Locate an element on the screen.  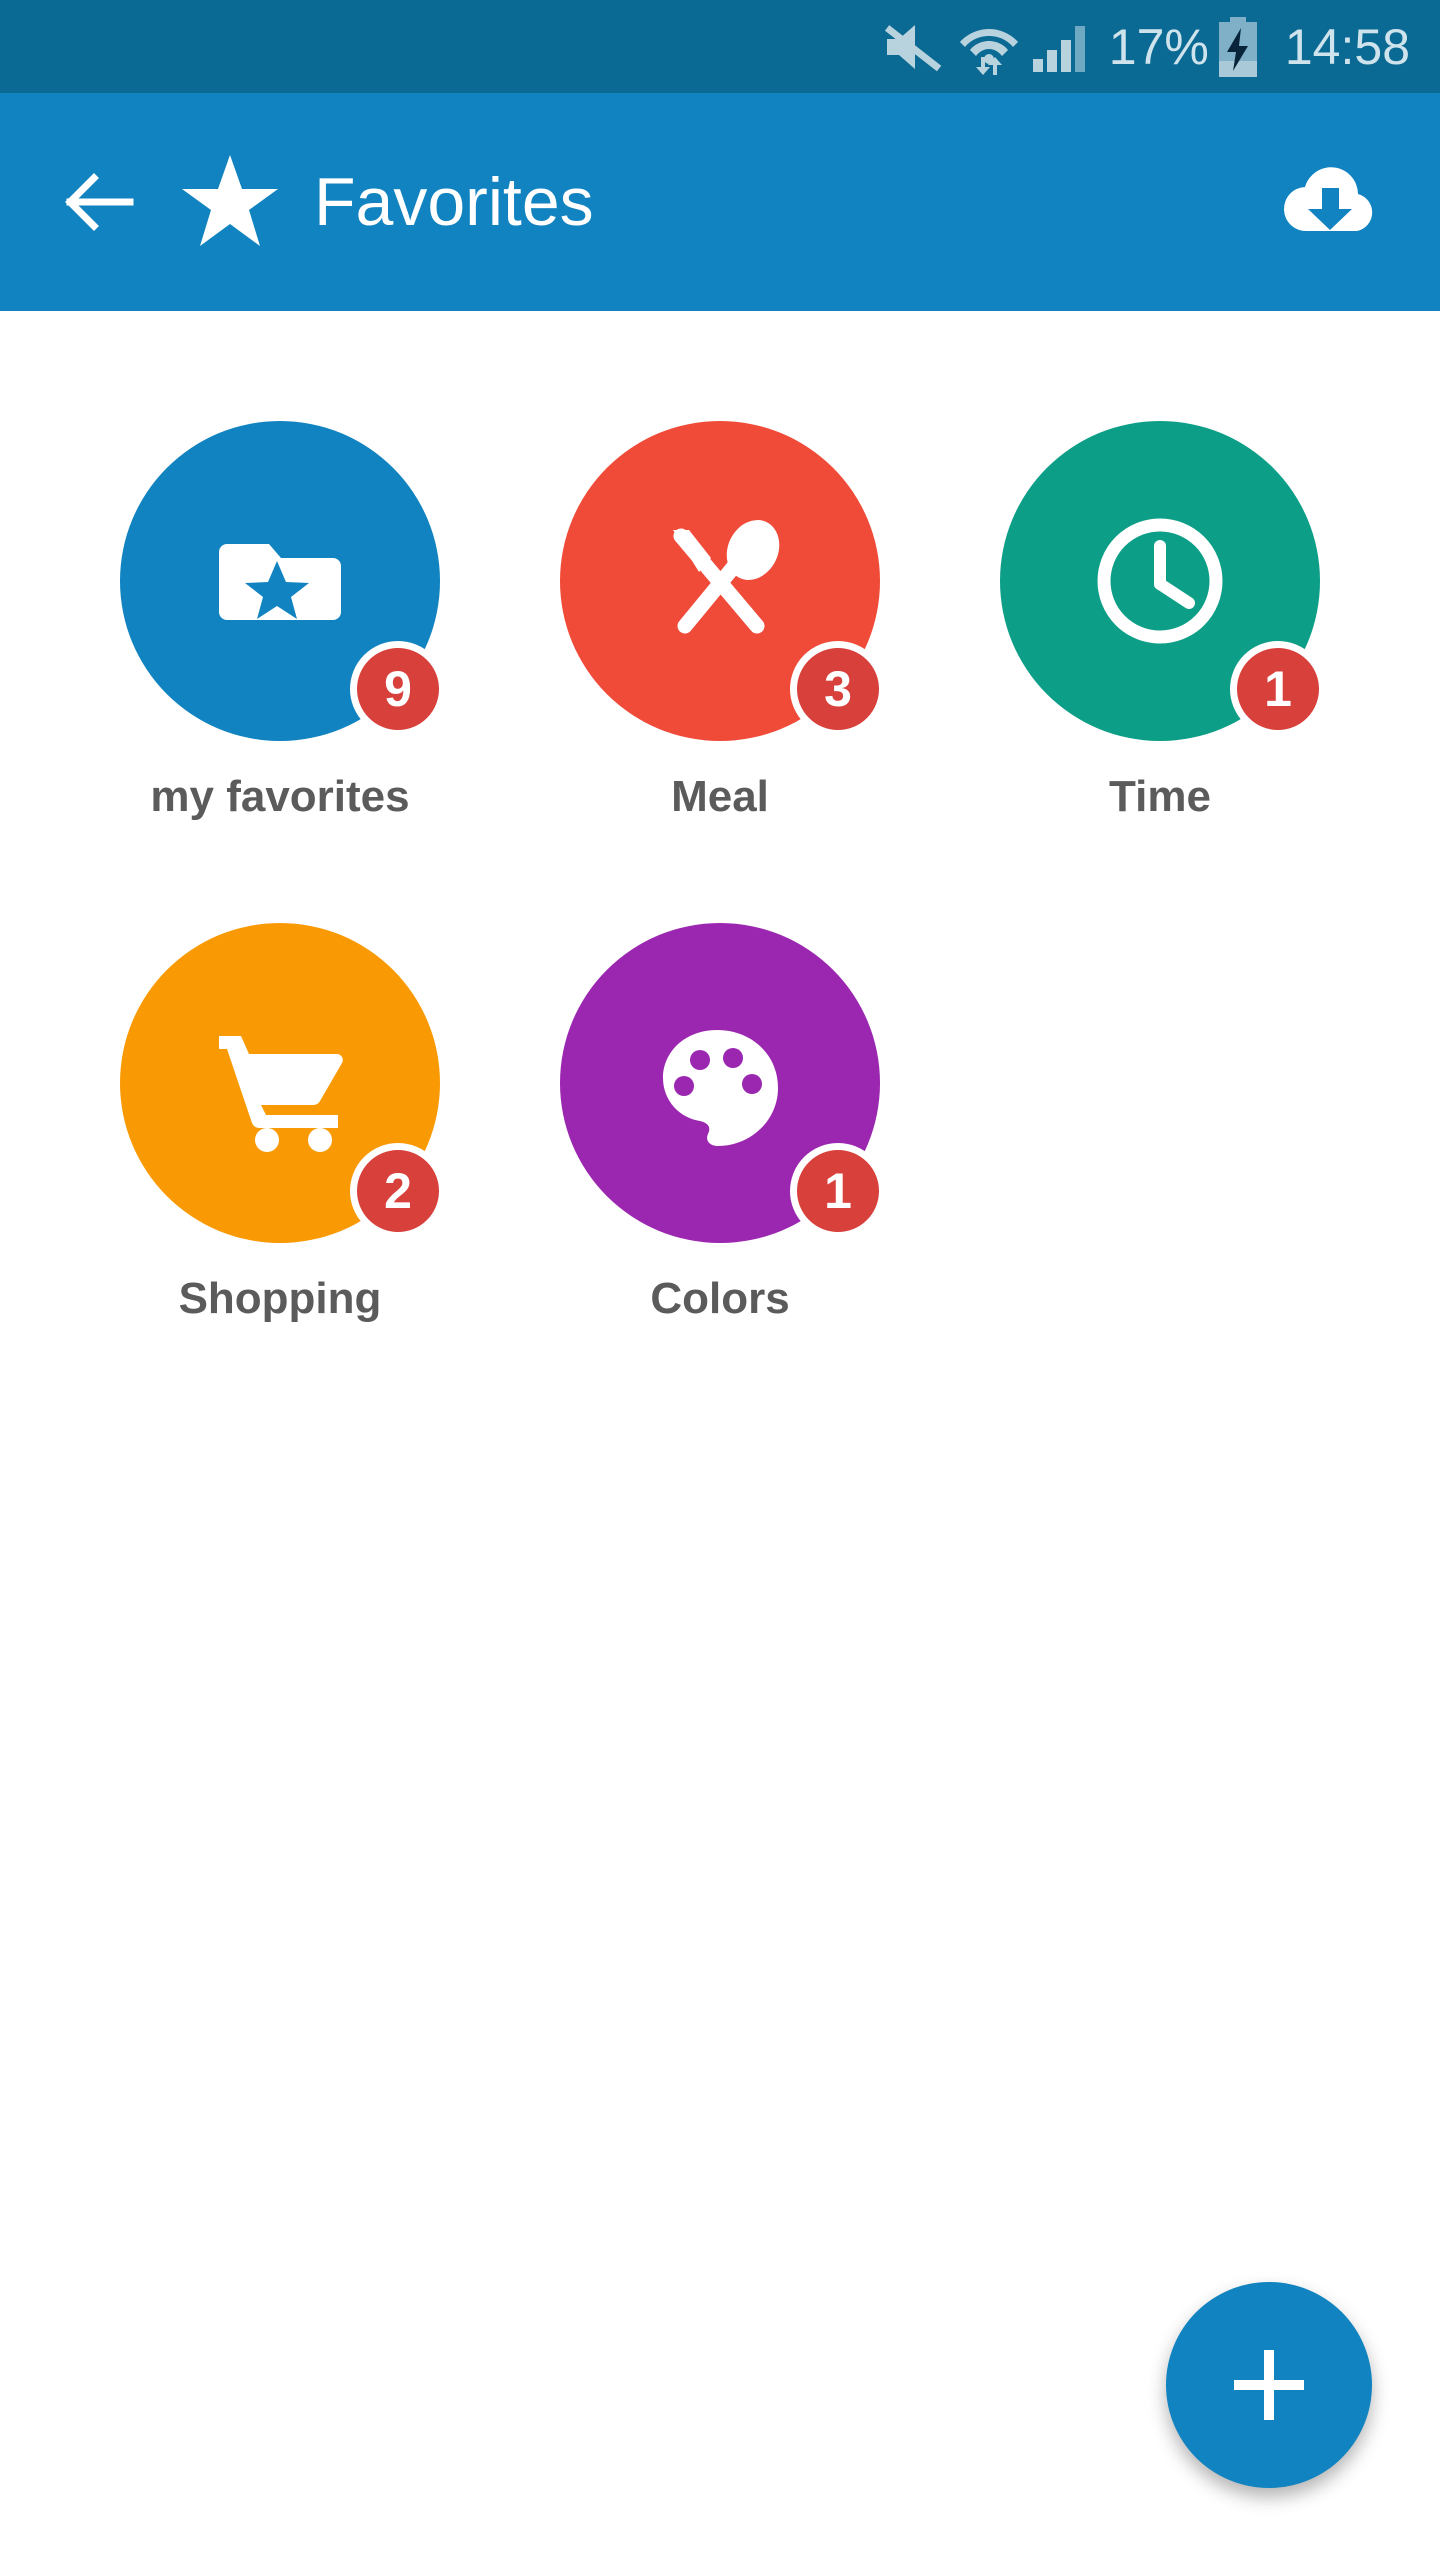
grid-item-label: my favorites is located at coordinates (280, 796).